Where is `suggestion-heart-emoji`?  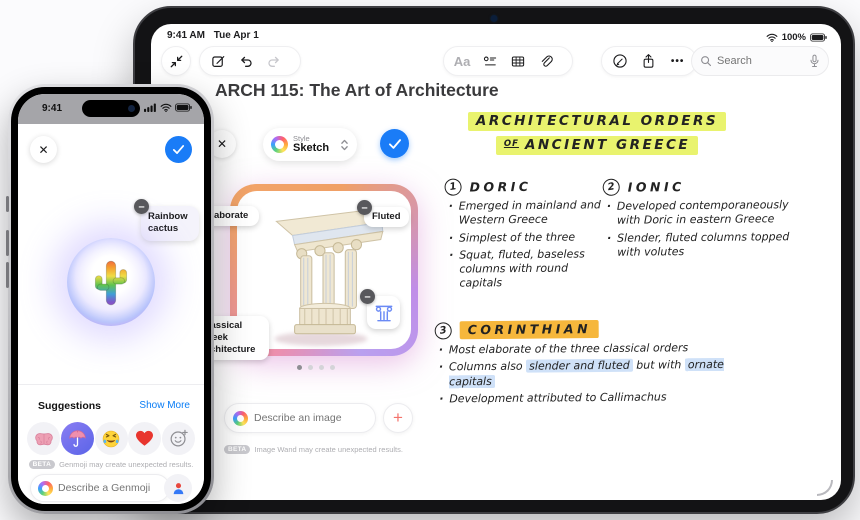 suggestion-heart-emoji is located at coordinates (145, 438).